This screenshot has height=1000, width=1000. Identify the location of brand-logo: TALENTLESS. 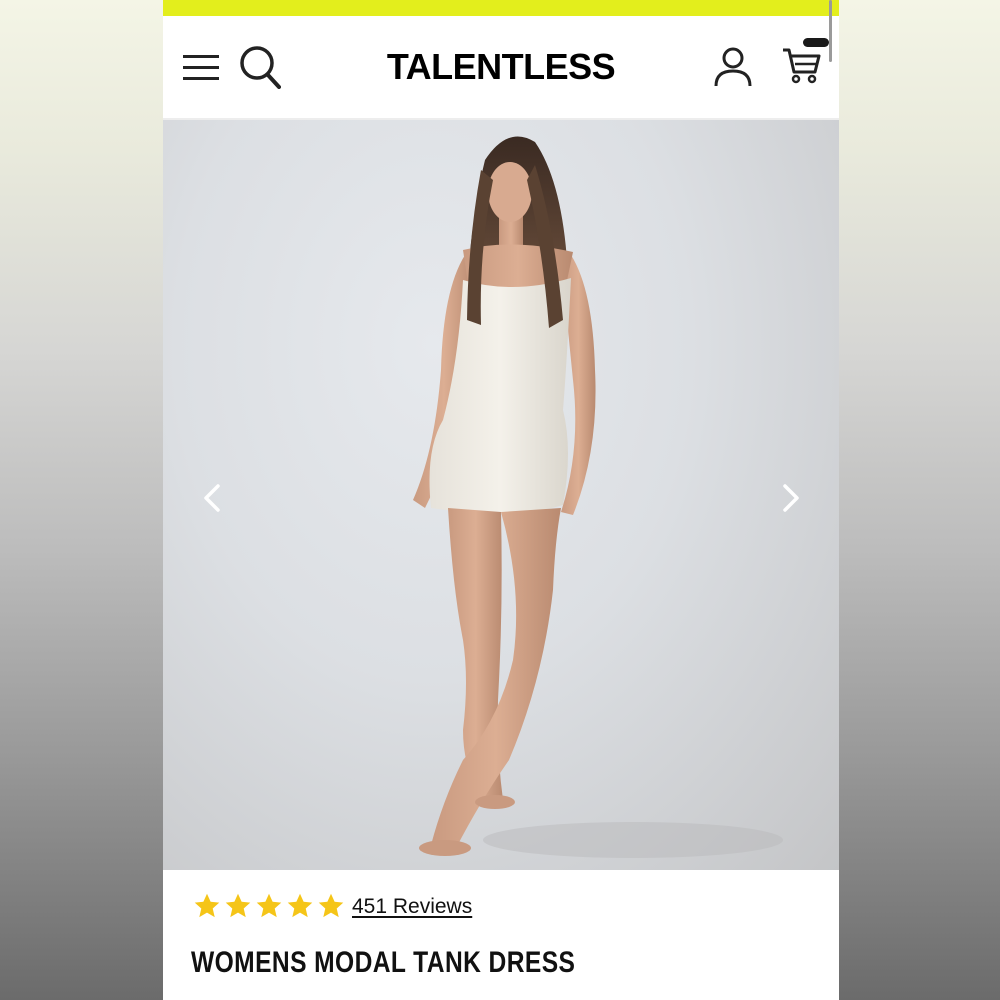
(501, 67).